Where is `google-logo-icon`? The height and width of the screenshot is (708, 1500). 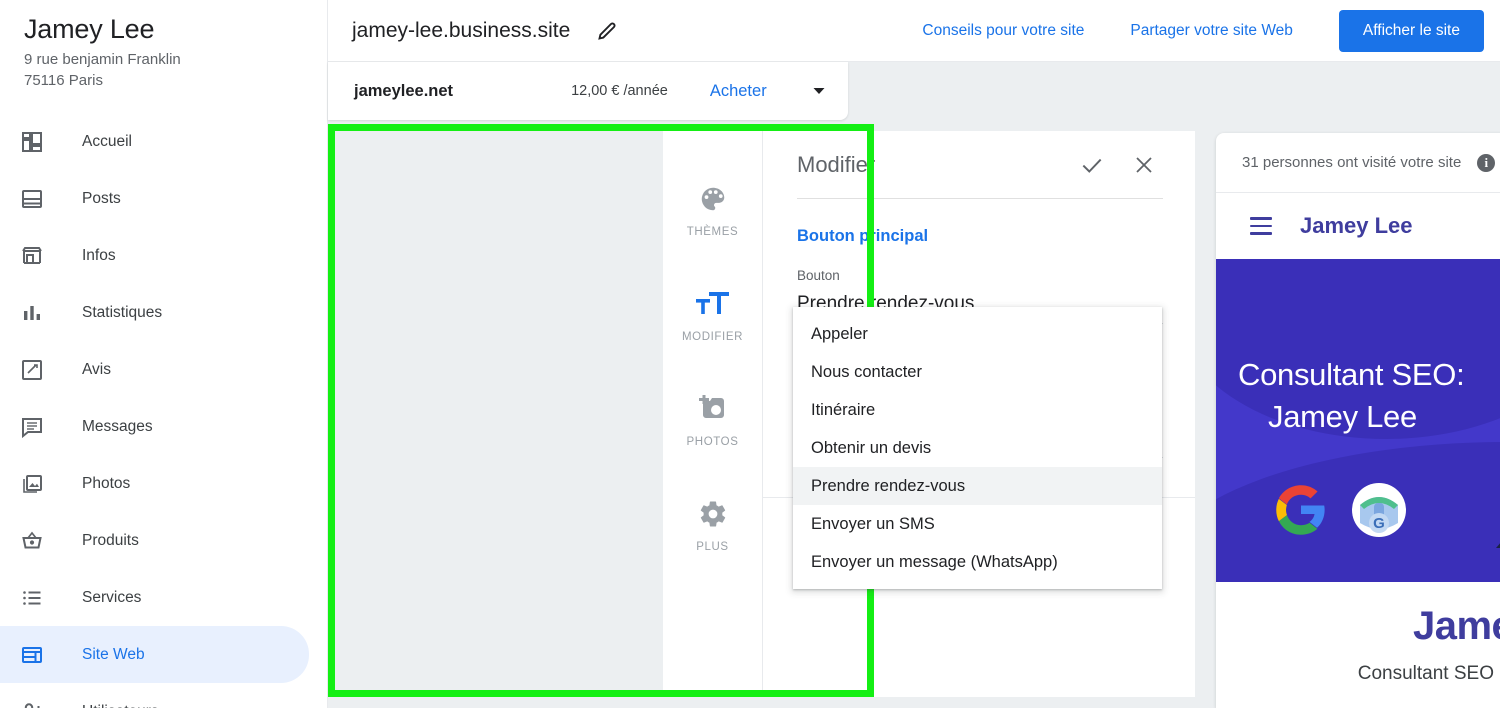
google-logo-icon is located at coordinates (1300, 510).